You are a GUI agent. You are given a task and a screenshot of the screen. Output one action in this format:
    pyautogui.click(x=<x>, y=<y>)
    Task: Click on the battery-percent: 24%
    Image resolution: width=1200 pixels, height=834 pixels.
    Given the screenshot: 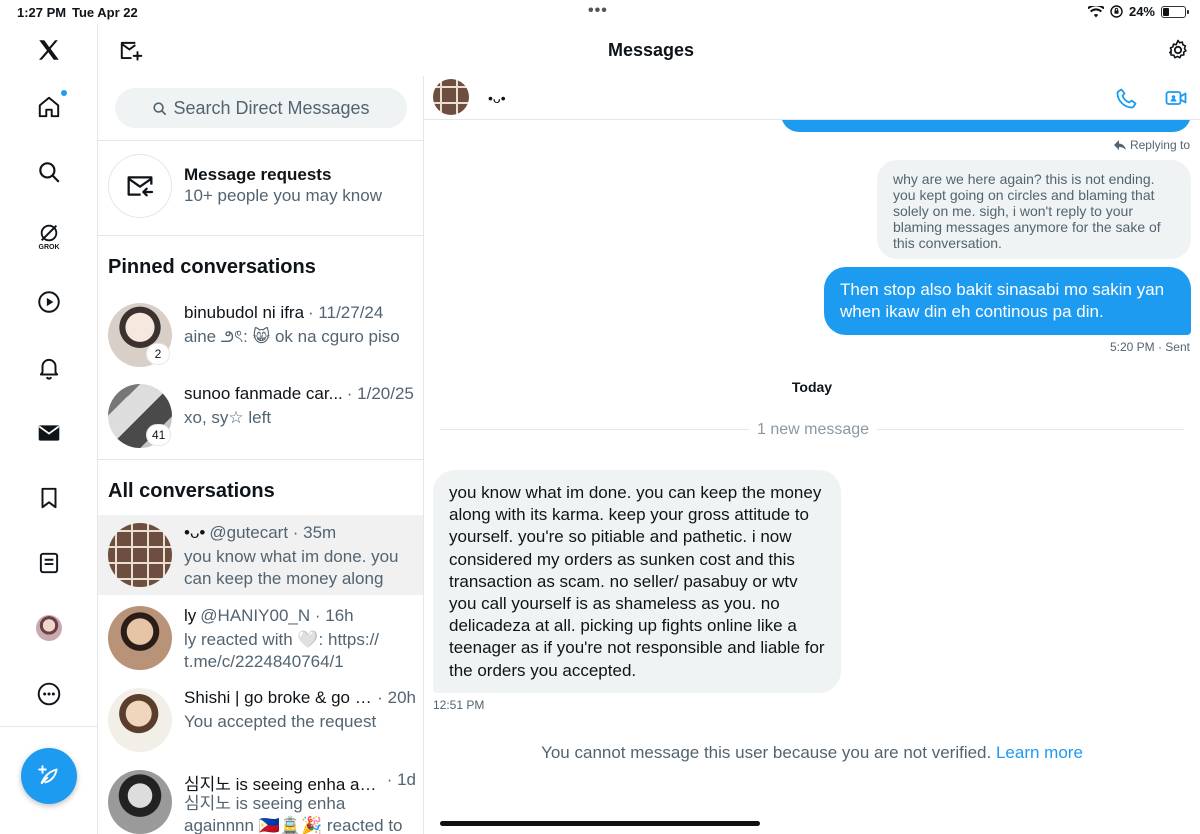 What is the action you would take?
    pyautogui.click(x=1141, y=11)
    